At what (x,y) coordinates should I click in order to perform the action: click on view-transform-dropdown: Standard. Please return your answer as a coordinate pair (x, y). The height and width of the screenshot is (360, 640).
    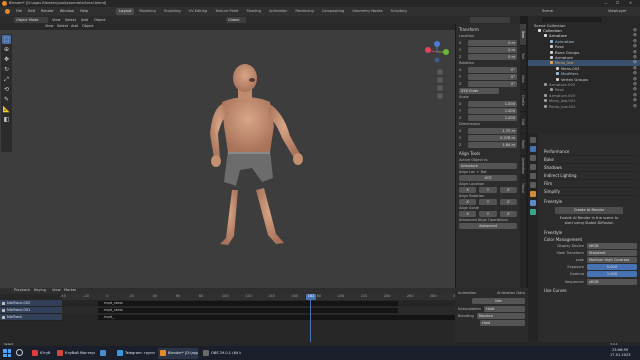
    Looking at the image, I should click on (612, 253).